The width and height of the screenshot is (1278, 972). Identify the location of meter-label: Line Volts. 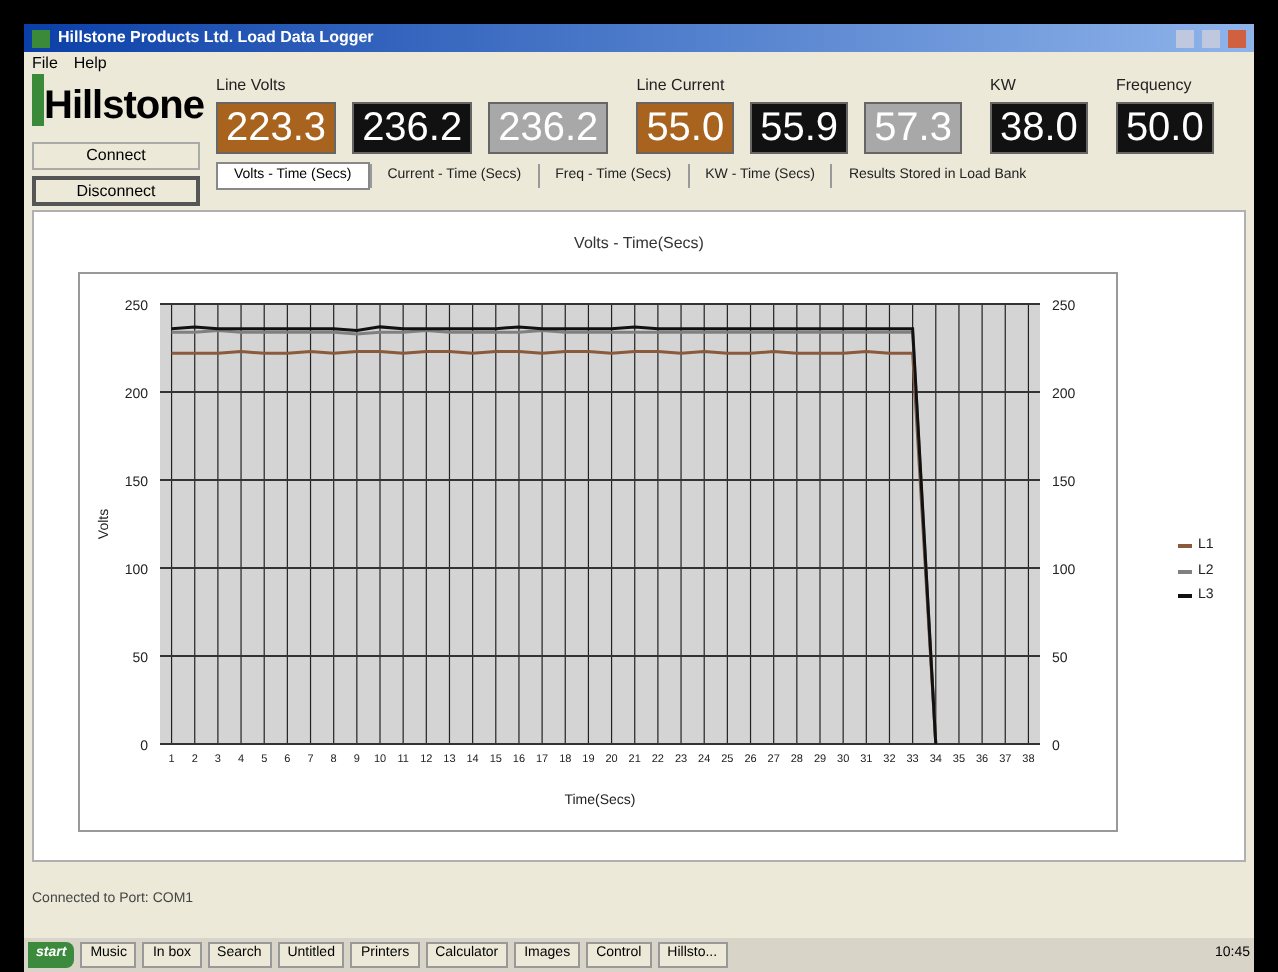
(252, 86).